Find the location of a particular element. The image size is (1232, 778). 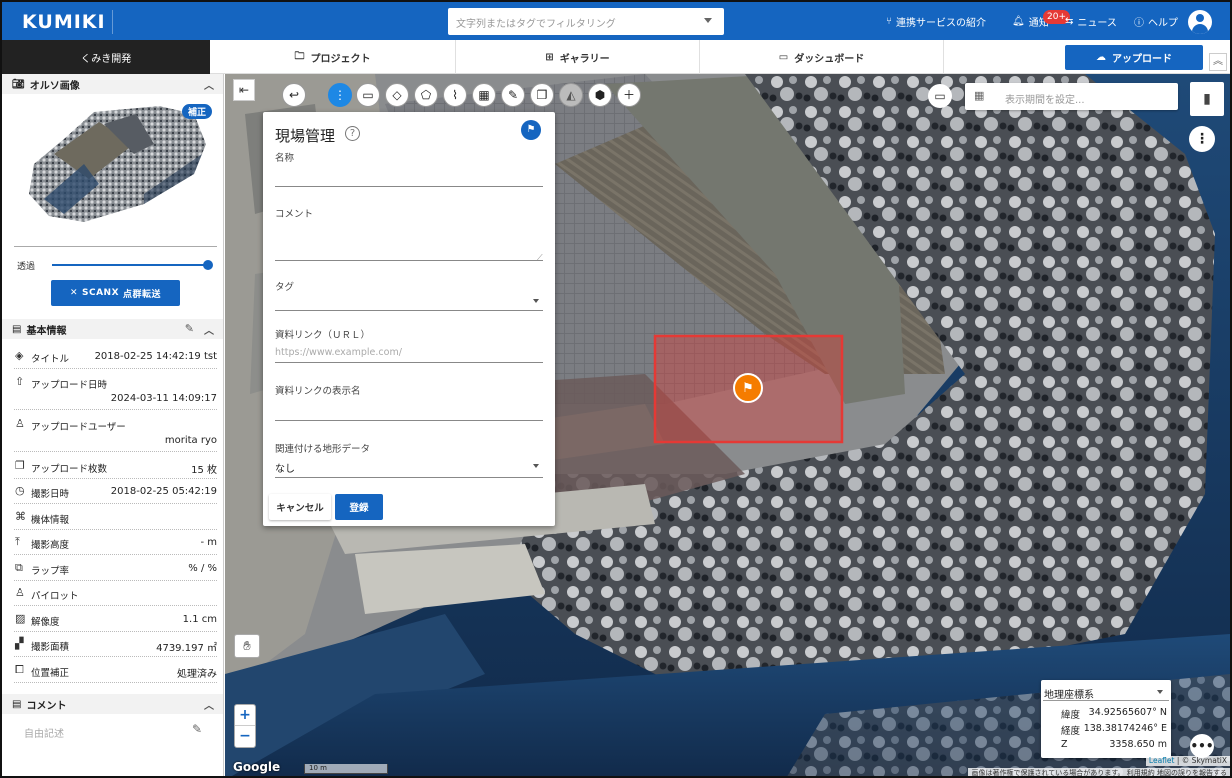

ortho-section-header: 📷︎ オルソ画像 ︿ is located at coordinates (112, 84).